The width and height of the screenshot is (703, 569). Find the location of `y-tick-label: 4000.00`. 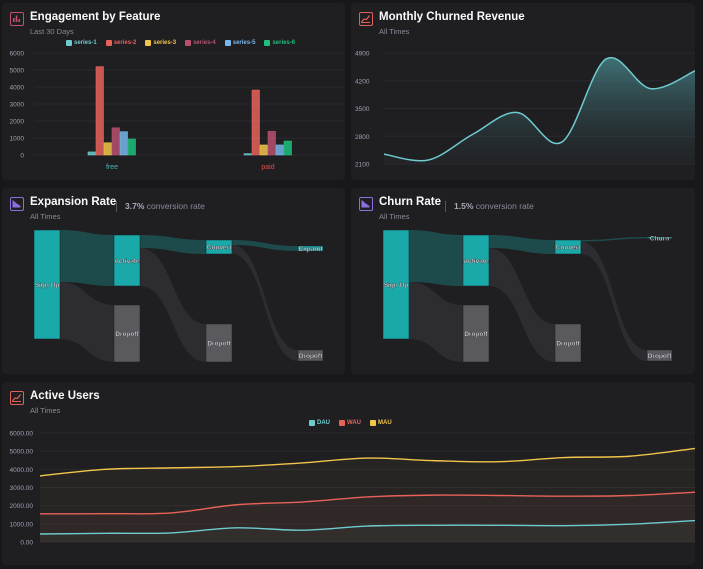

y-tick-label: 4000.00 is located at coordinates (22, 470).